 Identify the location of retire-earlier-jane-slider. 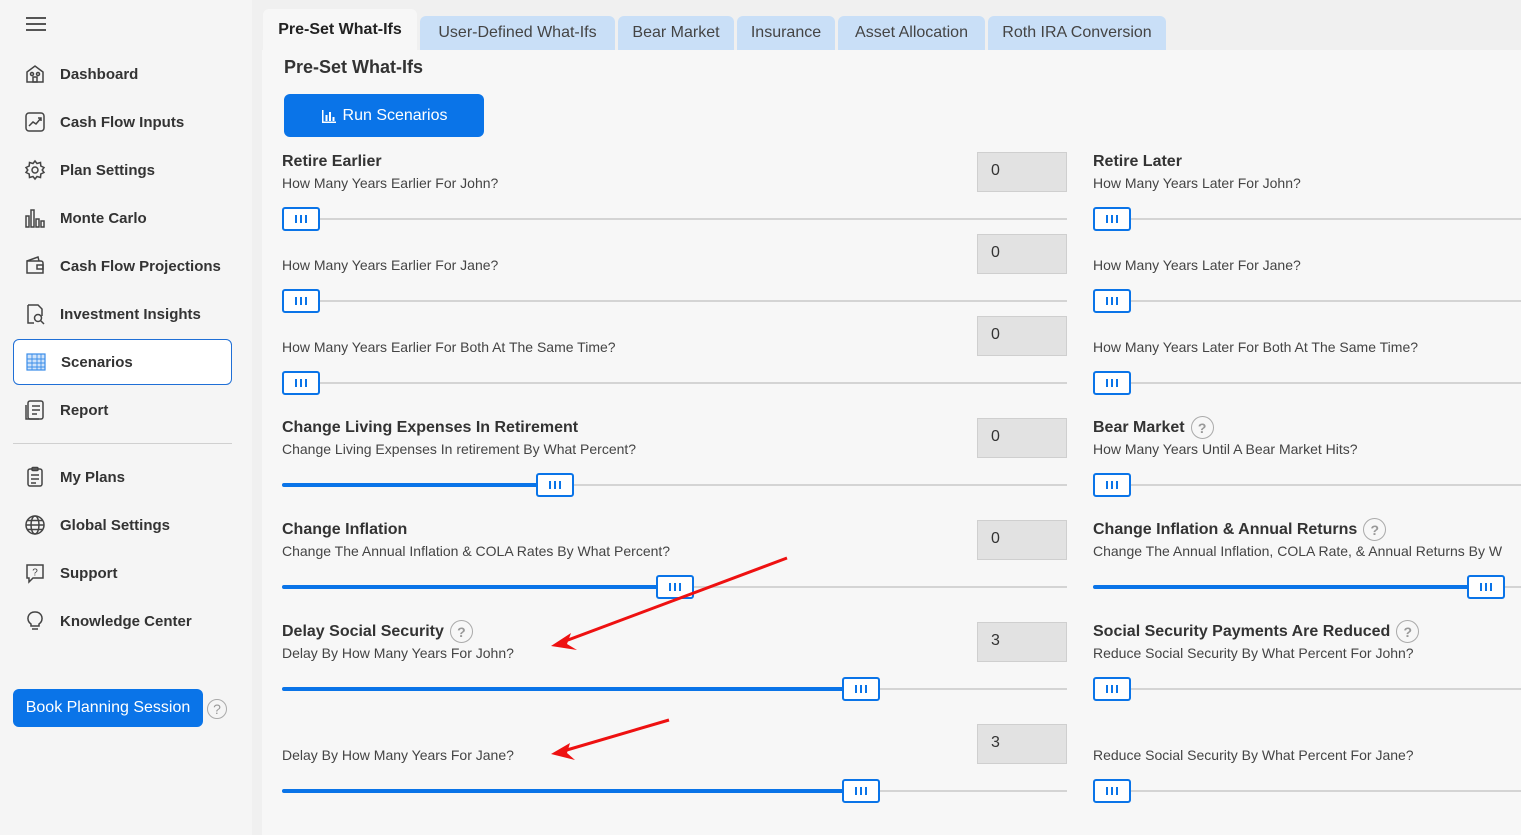
(674, 301).